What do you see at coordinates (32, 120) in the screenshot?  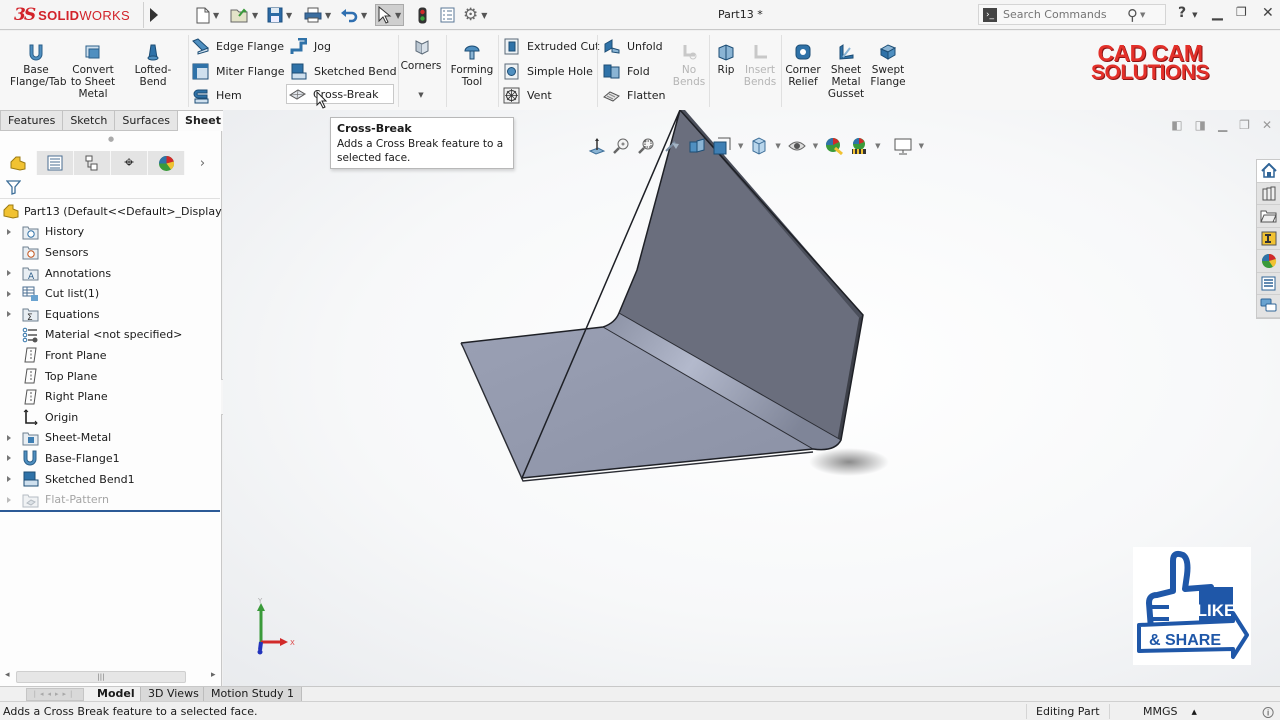 I see `tab-features: Features` at bounding box center [32, 120].